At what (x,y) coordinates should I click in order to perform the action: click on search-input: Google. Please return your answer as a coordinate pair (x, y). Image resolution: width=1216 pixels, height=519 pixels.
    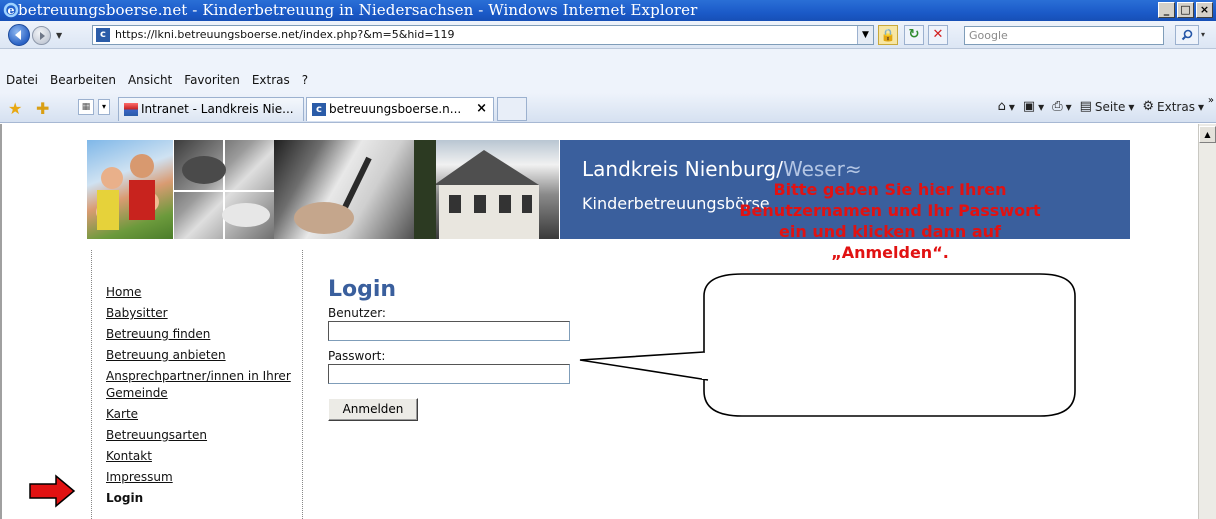
    Looking at the image, I should click on (1064, 35).